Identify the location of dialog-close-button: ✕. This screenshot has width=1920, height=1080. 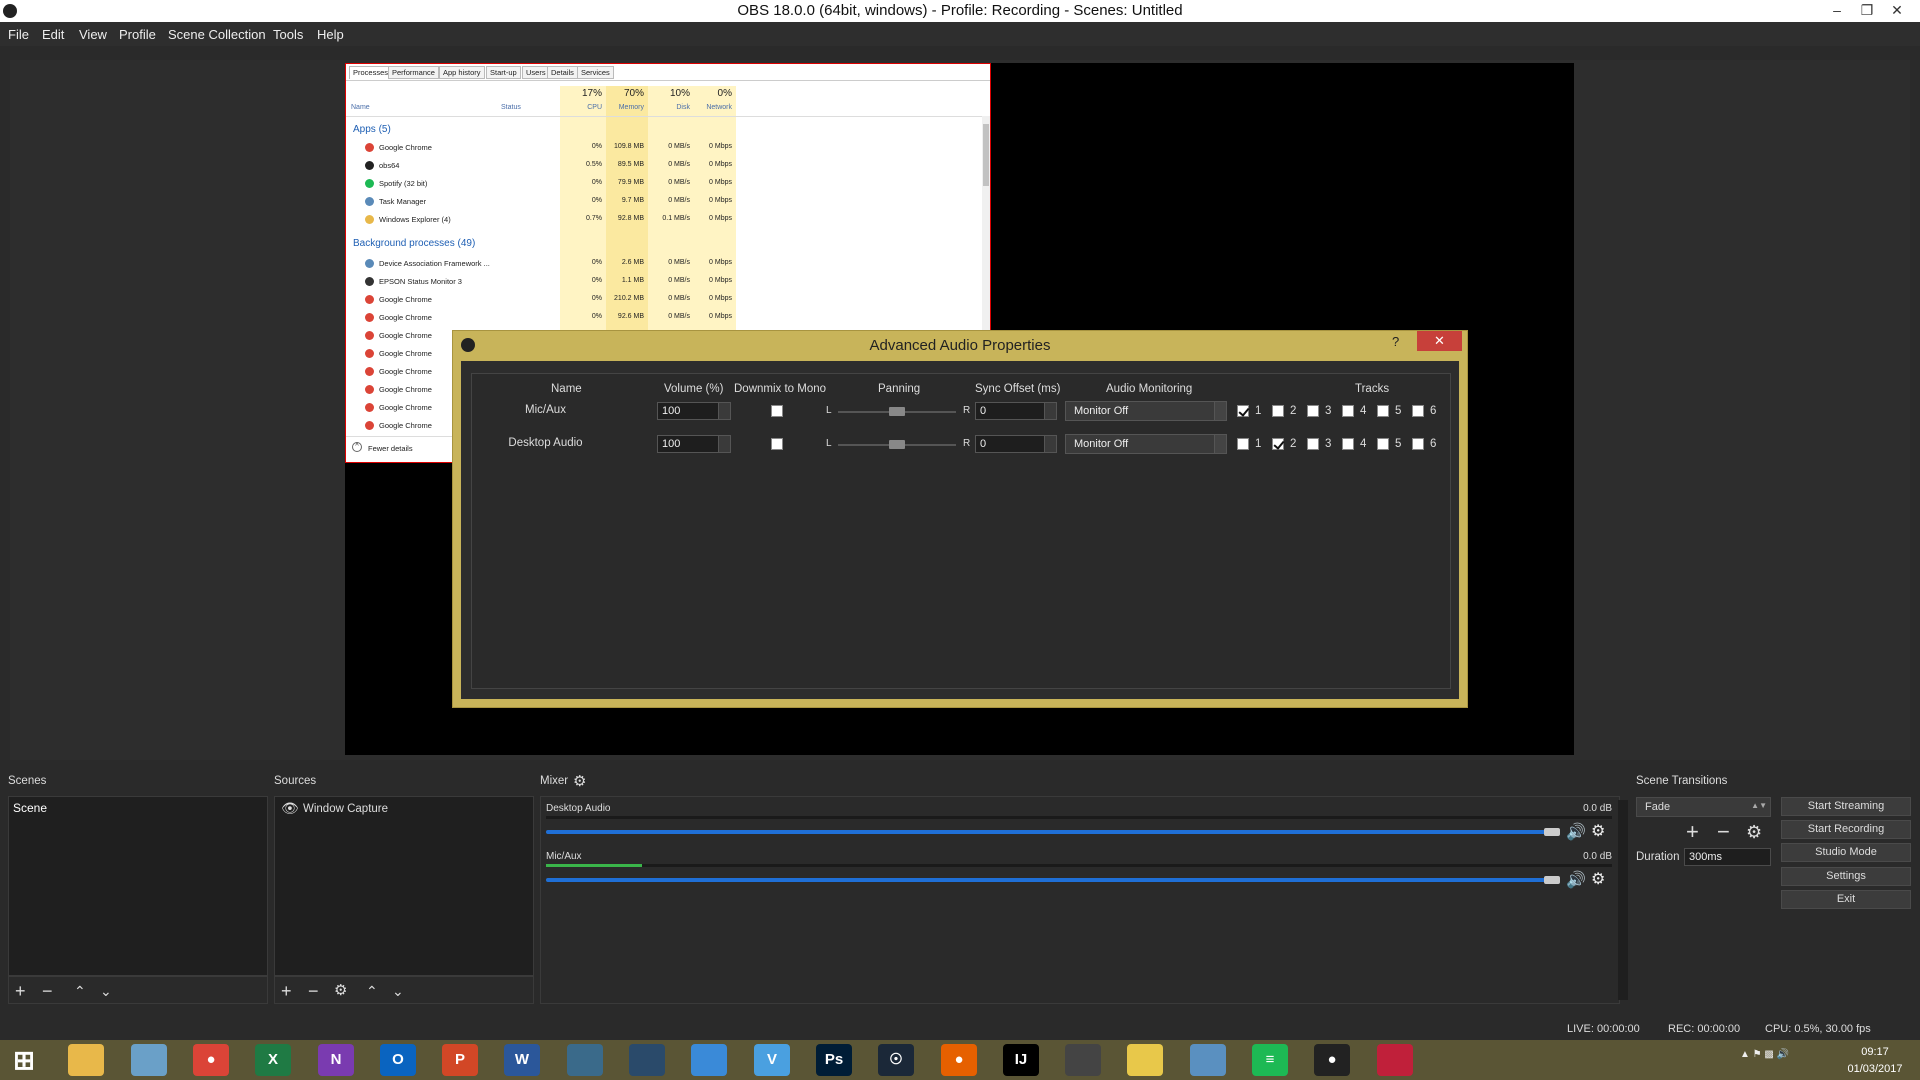
(1439, 341).